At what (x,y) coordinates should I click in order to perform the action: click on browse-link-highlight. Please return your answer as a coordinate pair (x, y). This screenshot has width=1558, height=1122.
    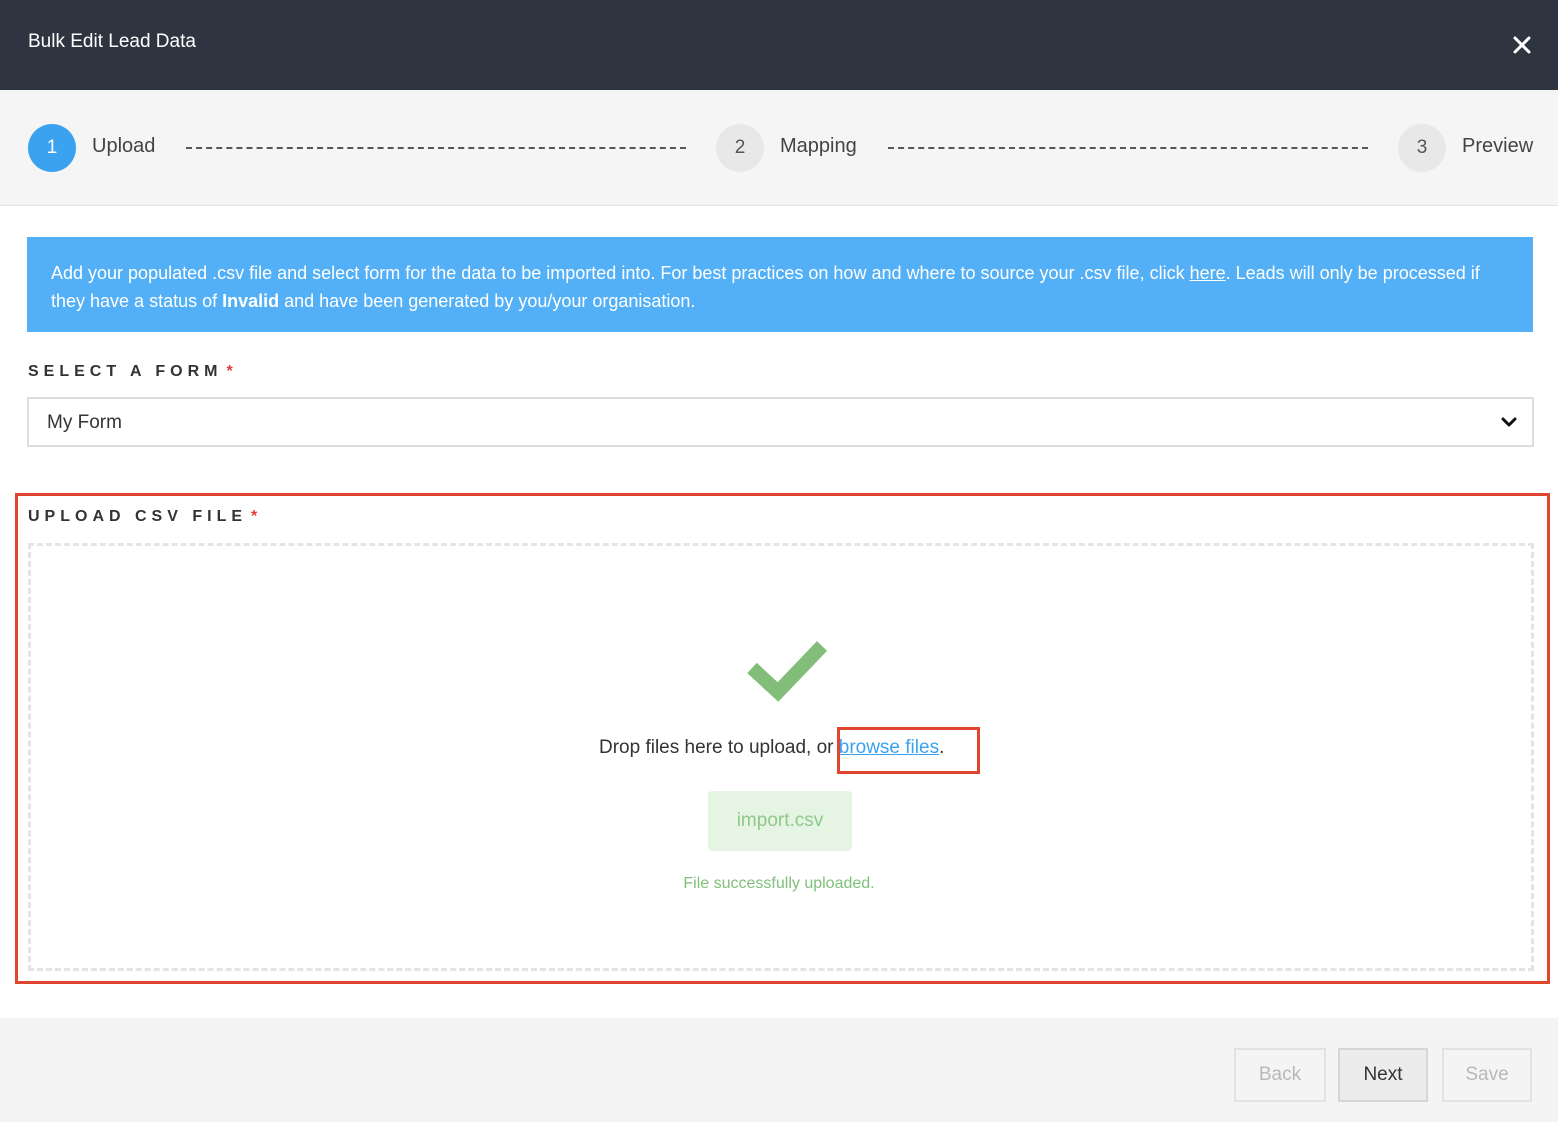
    Looking at the image, I should click on (908, 750).